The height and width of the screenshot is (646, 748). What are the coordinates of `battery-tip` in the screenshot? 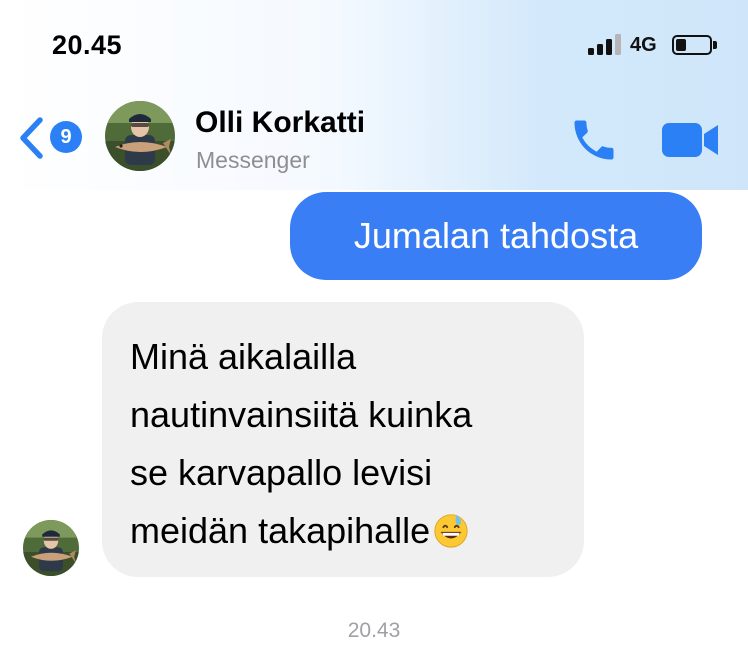 It's located at (715, 45).